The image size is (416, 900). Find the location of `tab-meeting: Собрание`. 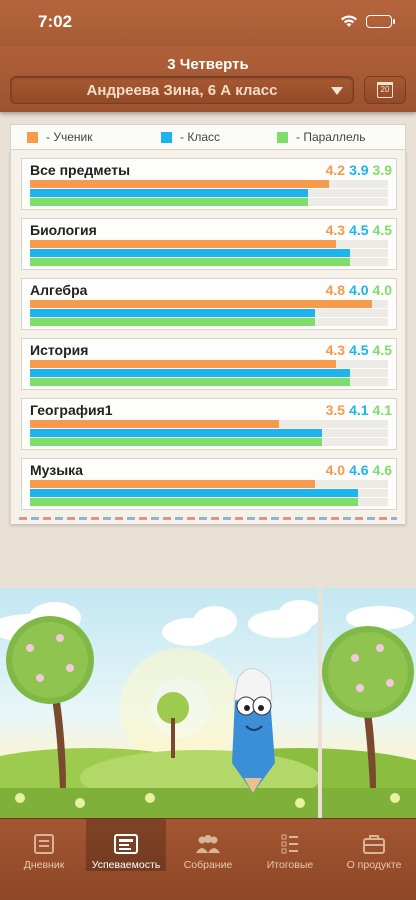

tab-meeting: Собрание is located at coordinates (208, 845).